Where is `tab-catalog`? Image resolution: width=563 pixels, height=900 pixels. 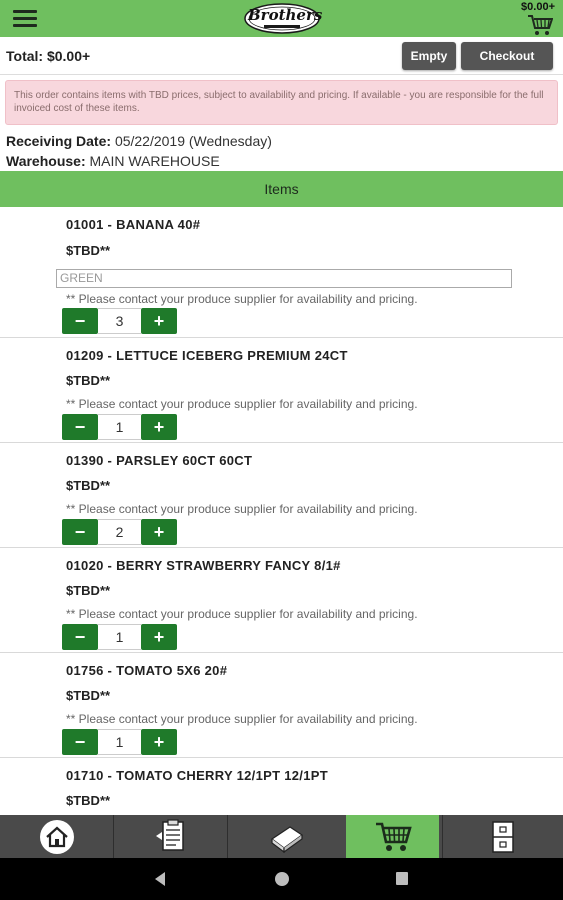 tab-catalog is located at coordinates (287, 836).